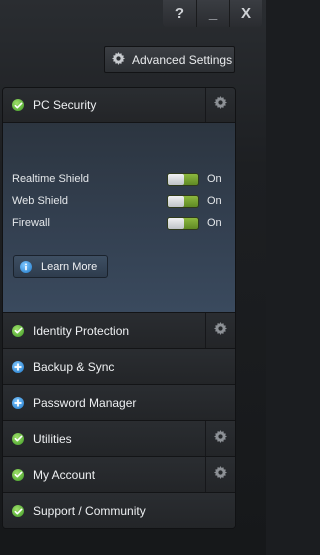 This screenshot has height=555, width=320. I want to click on learn-more-label: Learn More, so click(69, 266).